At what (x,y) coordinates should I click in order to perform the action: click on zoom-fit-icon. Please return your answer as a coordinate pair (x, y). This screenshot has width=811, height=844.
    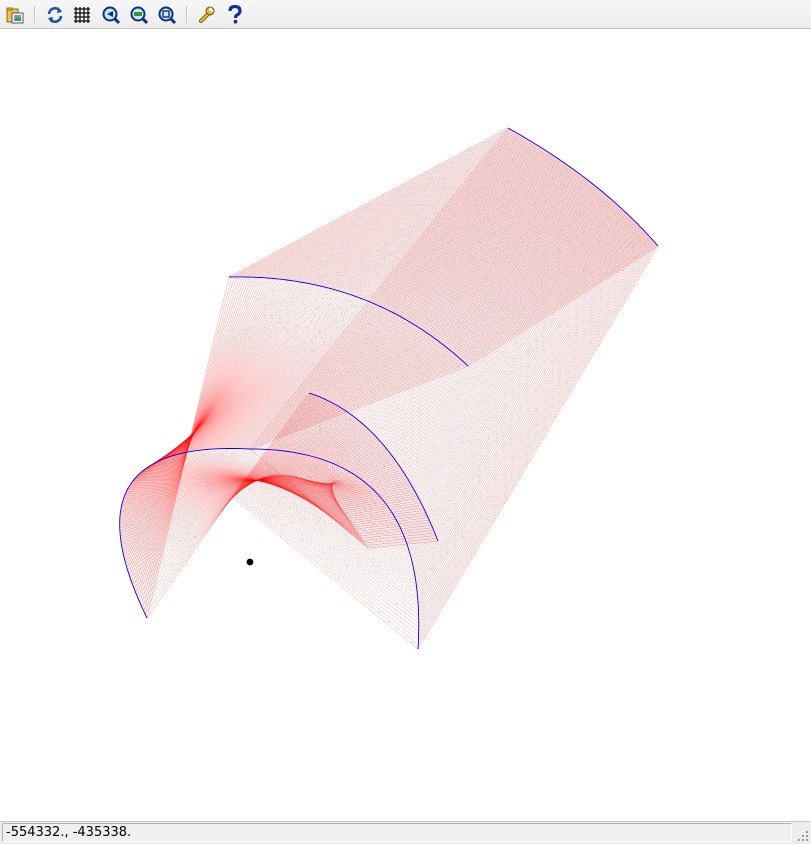
    Looking at the image, I should click on (167, 15).